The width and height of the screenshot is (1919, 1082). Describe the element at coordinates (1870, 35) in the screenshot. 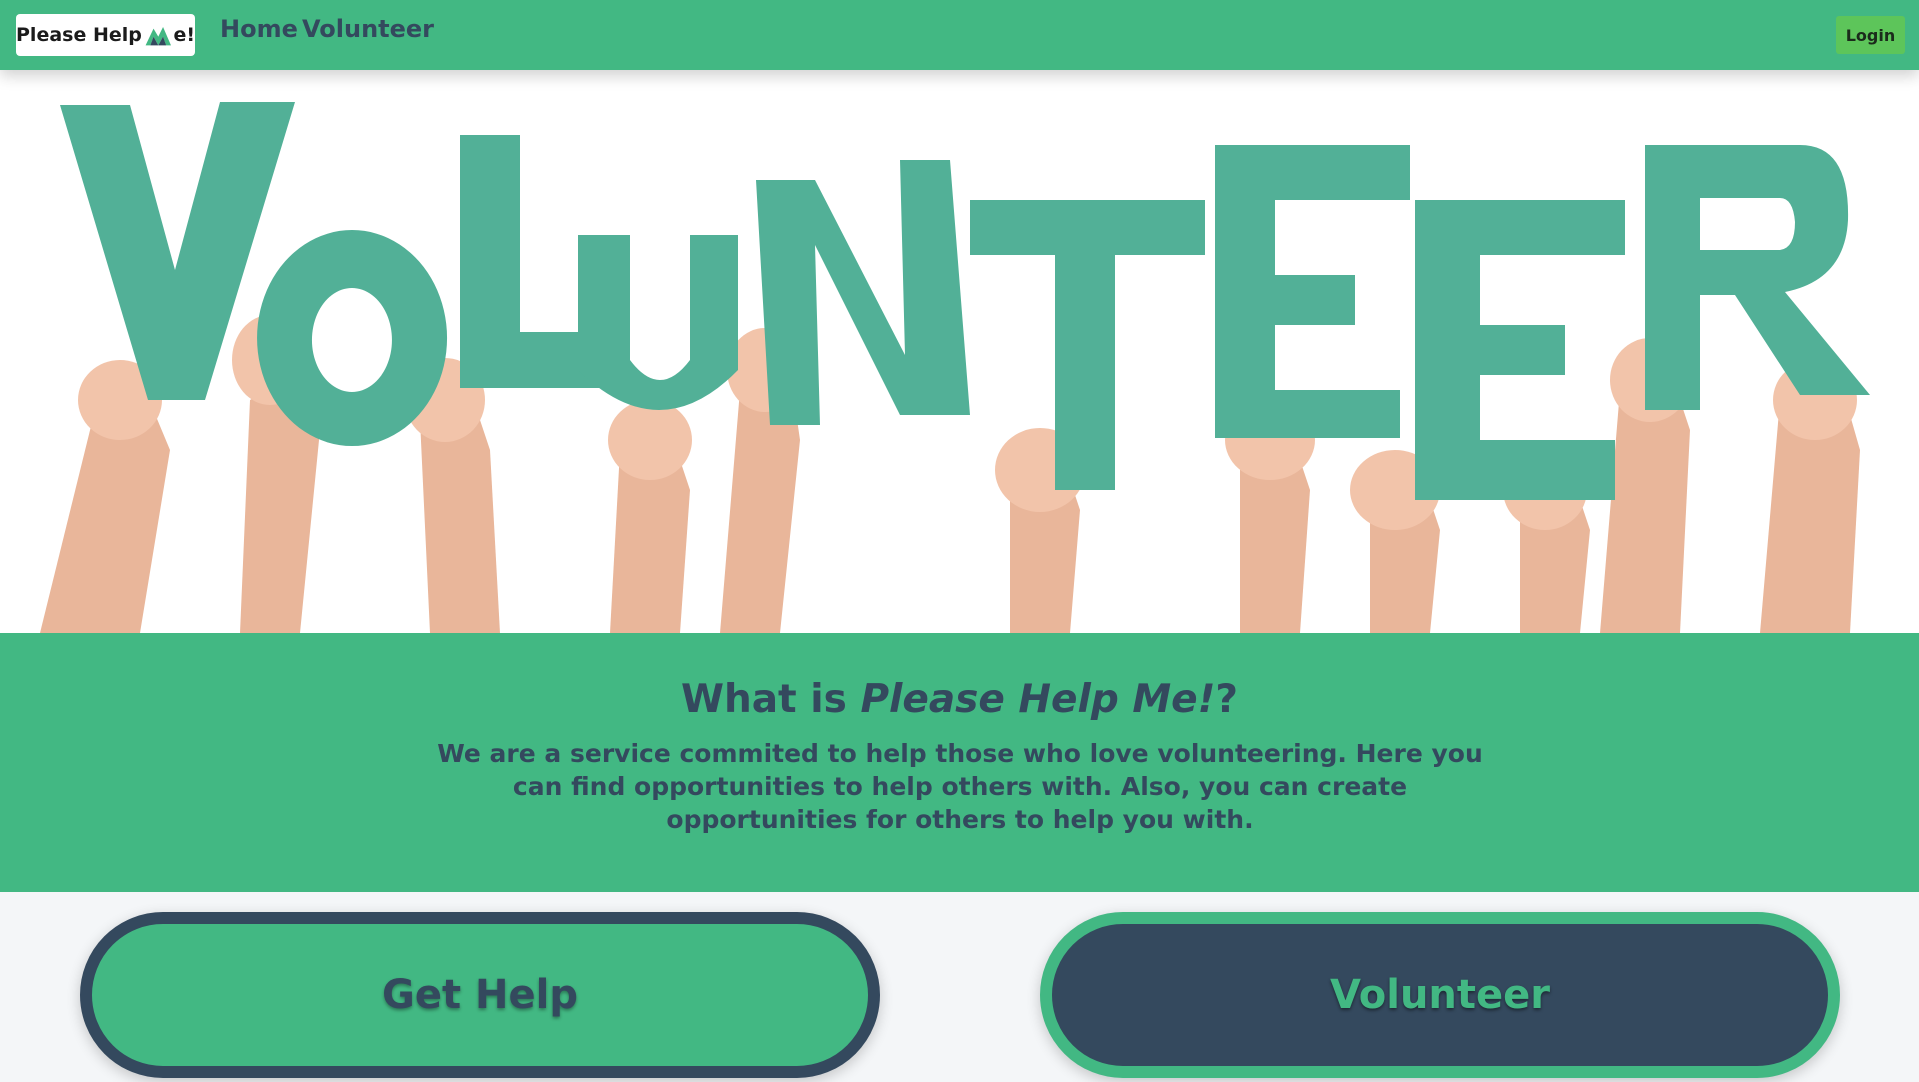

I see `login-button: Login` at that location.